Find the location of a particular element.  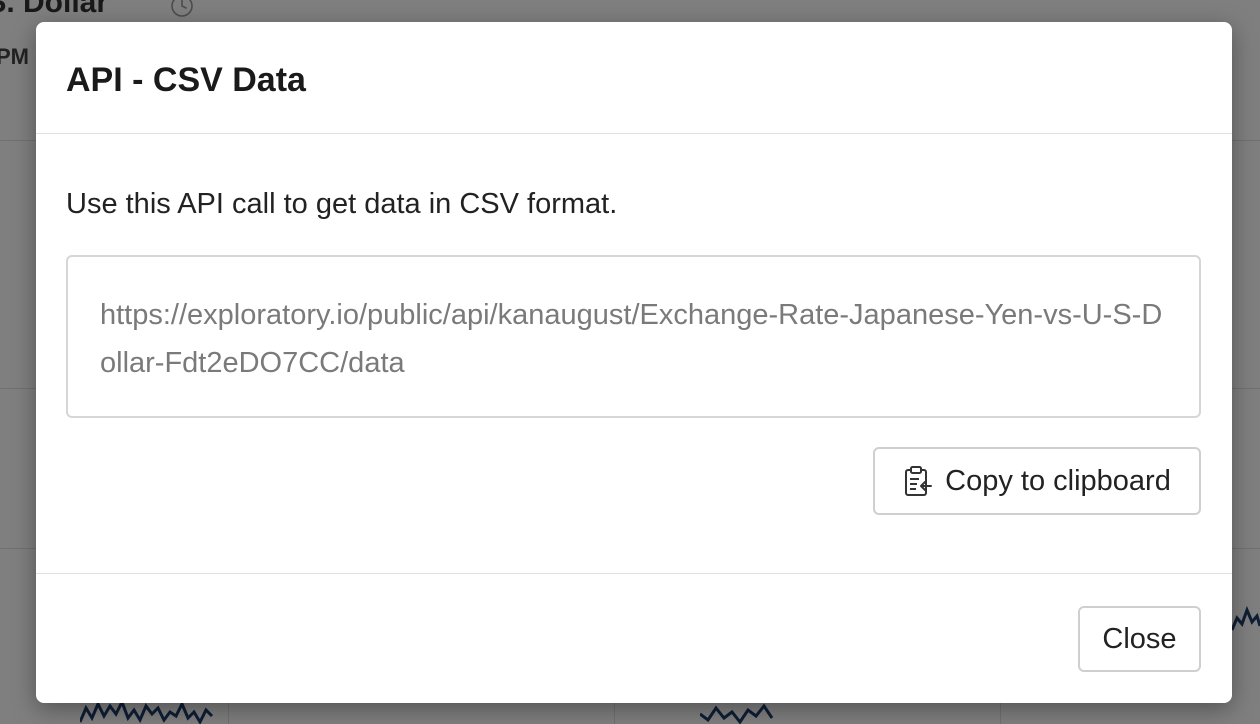

modal-title: API - CSV Data is located at coordinates (186, 80).